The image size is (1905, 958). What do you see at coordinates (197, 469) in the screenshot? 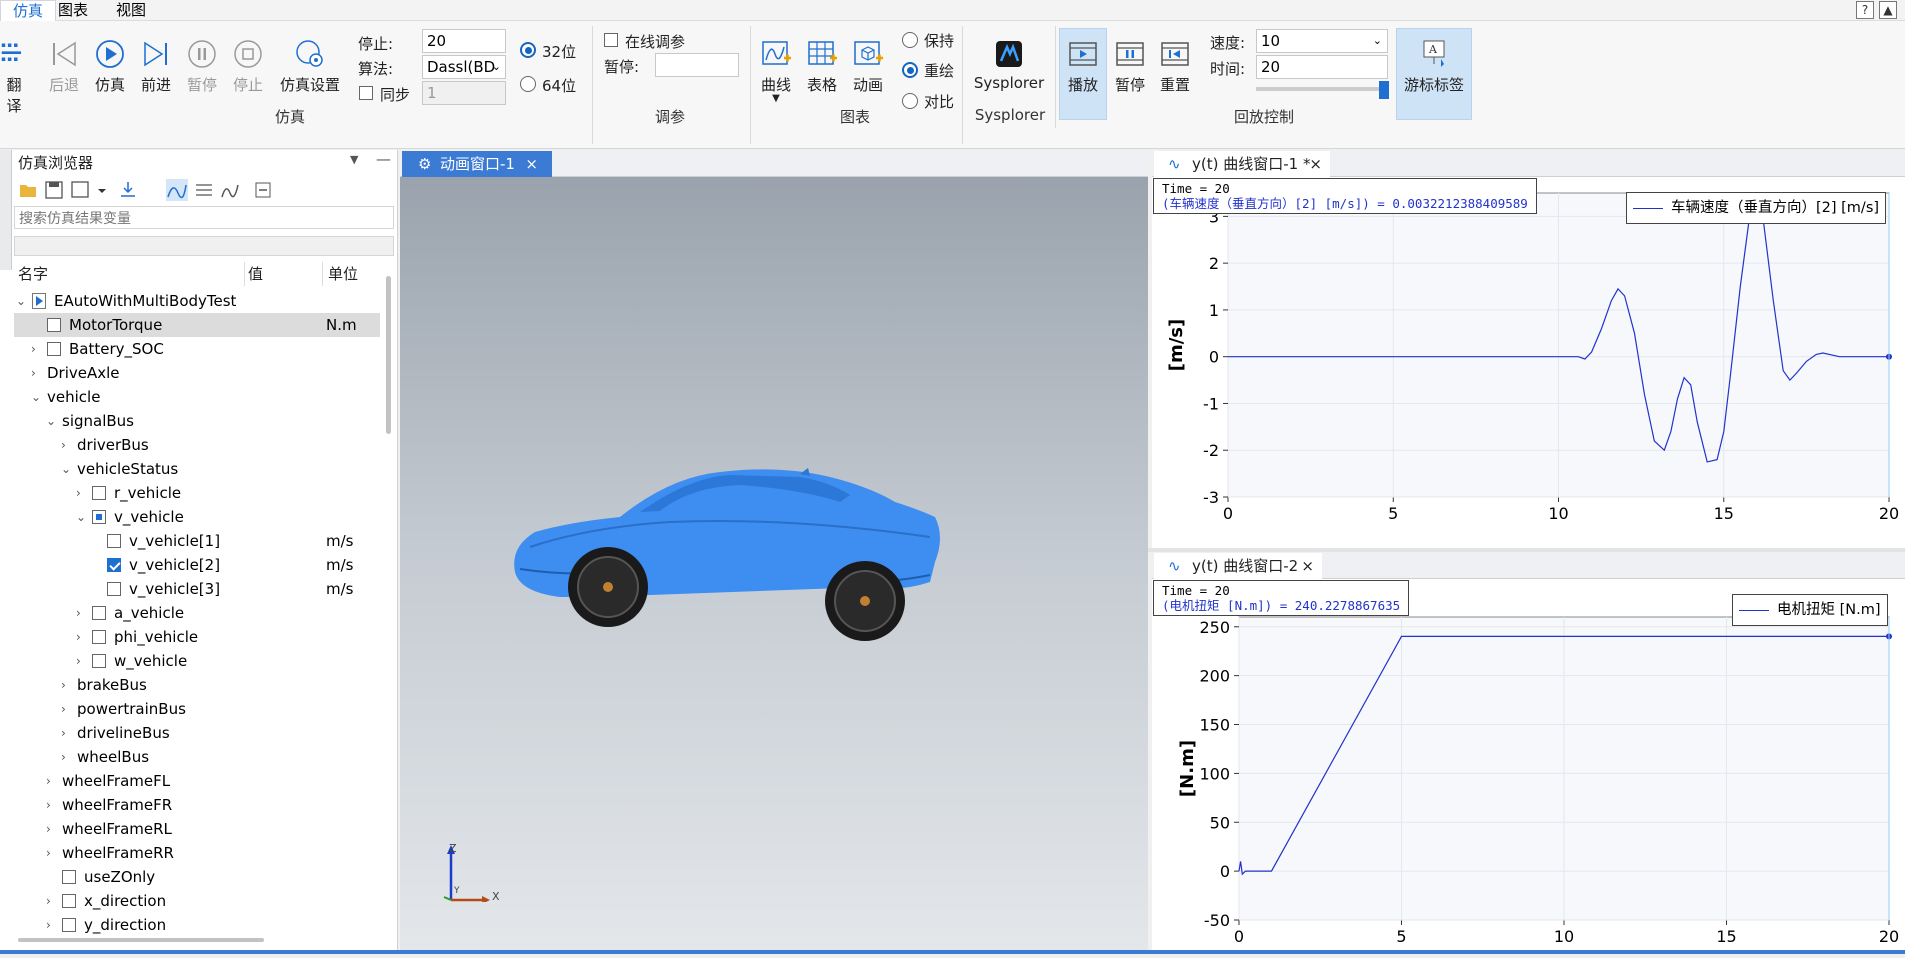
I see `tree-row: ⌄ vehicleStatus` at bounding box center [197, 469].